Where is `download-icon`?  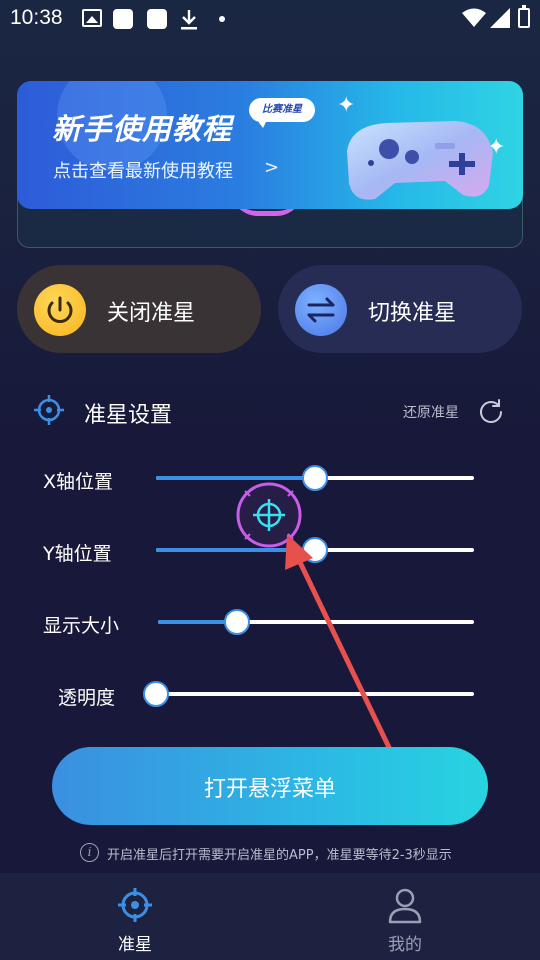
download-icon is located at coordinates (189, 20).